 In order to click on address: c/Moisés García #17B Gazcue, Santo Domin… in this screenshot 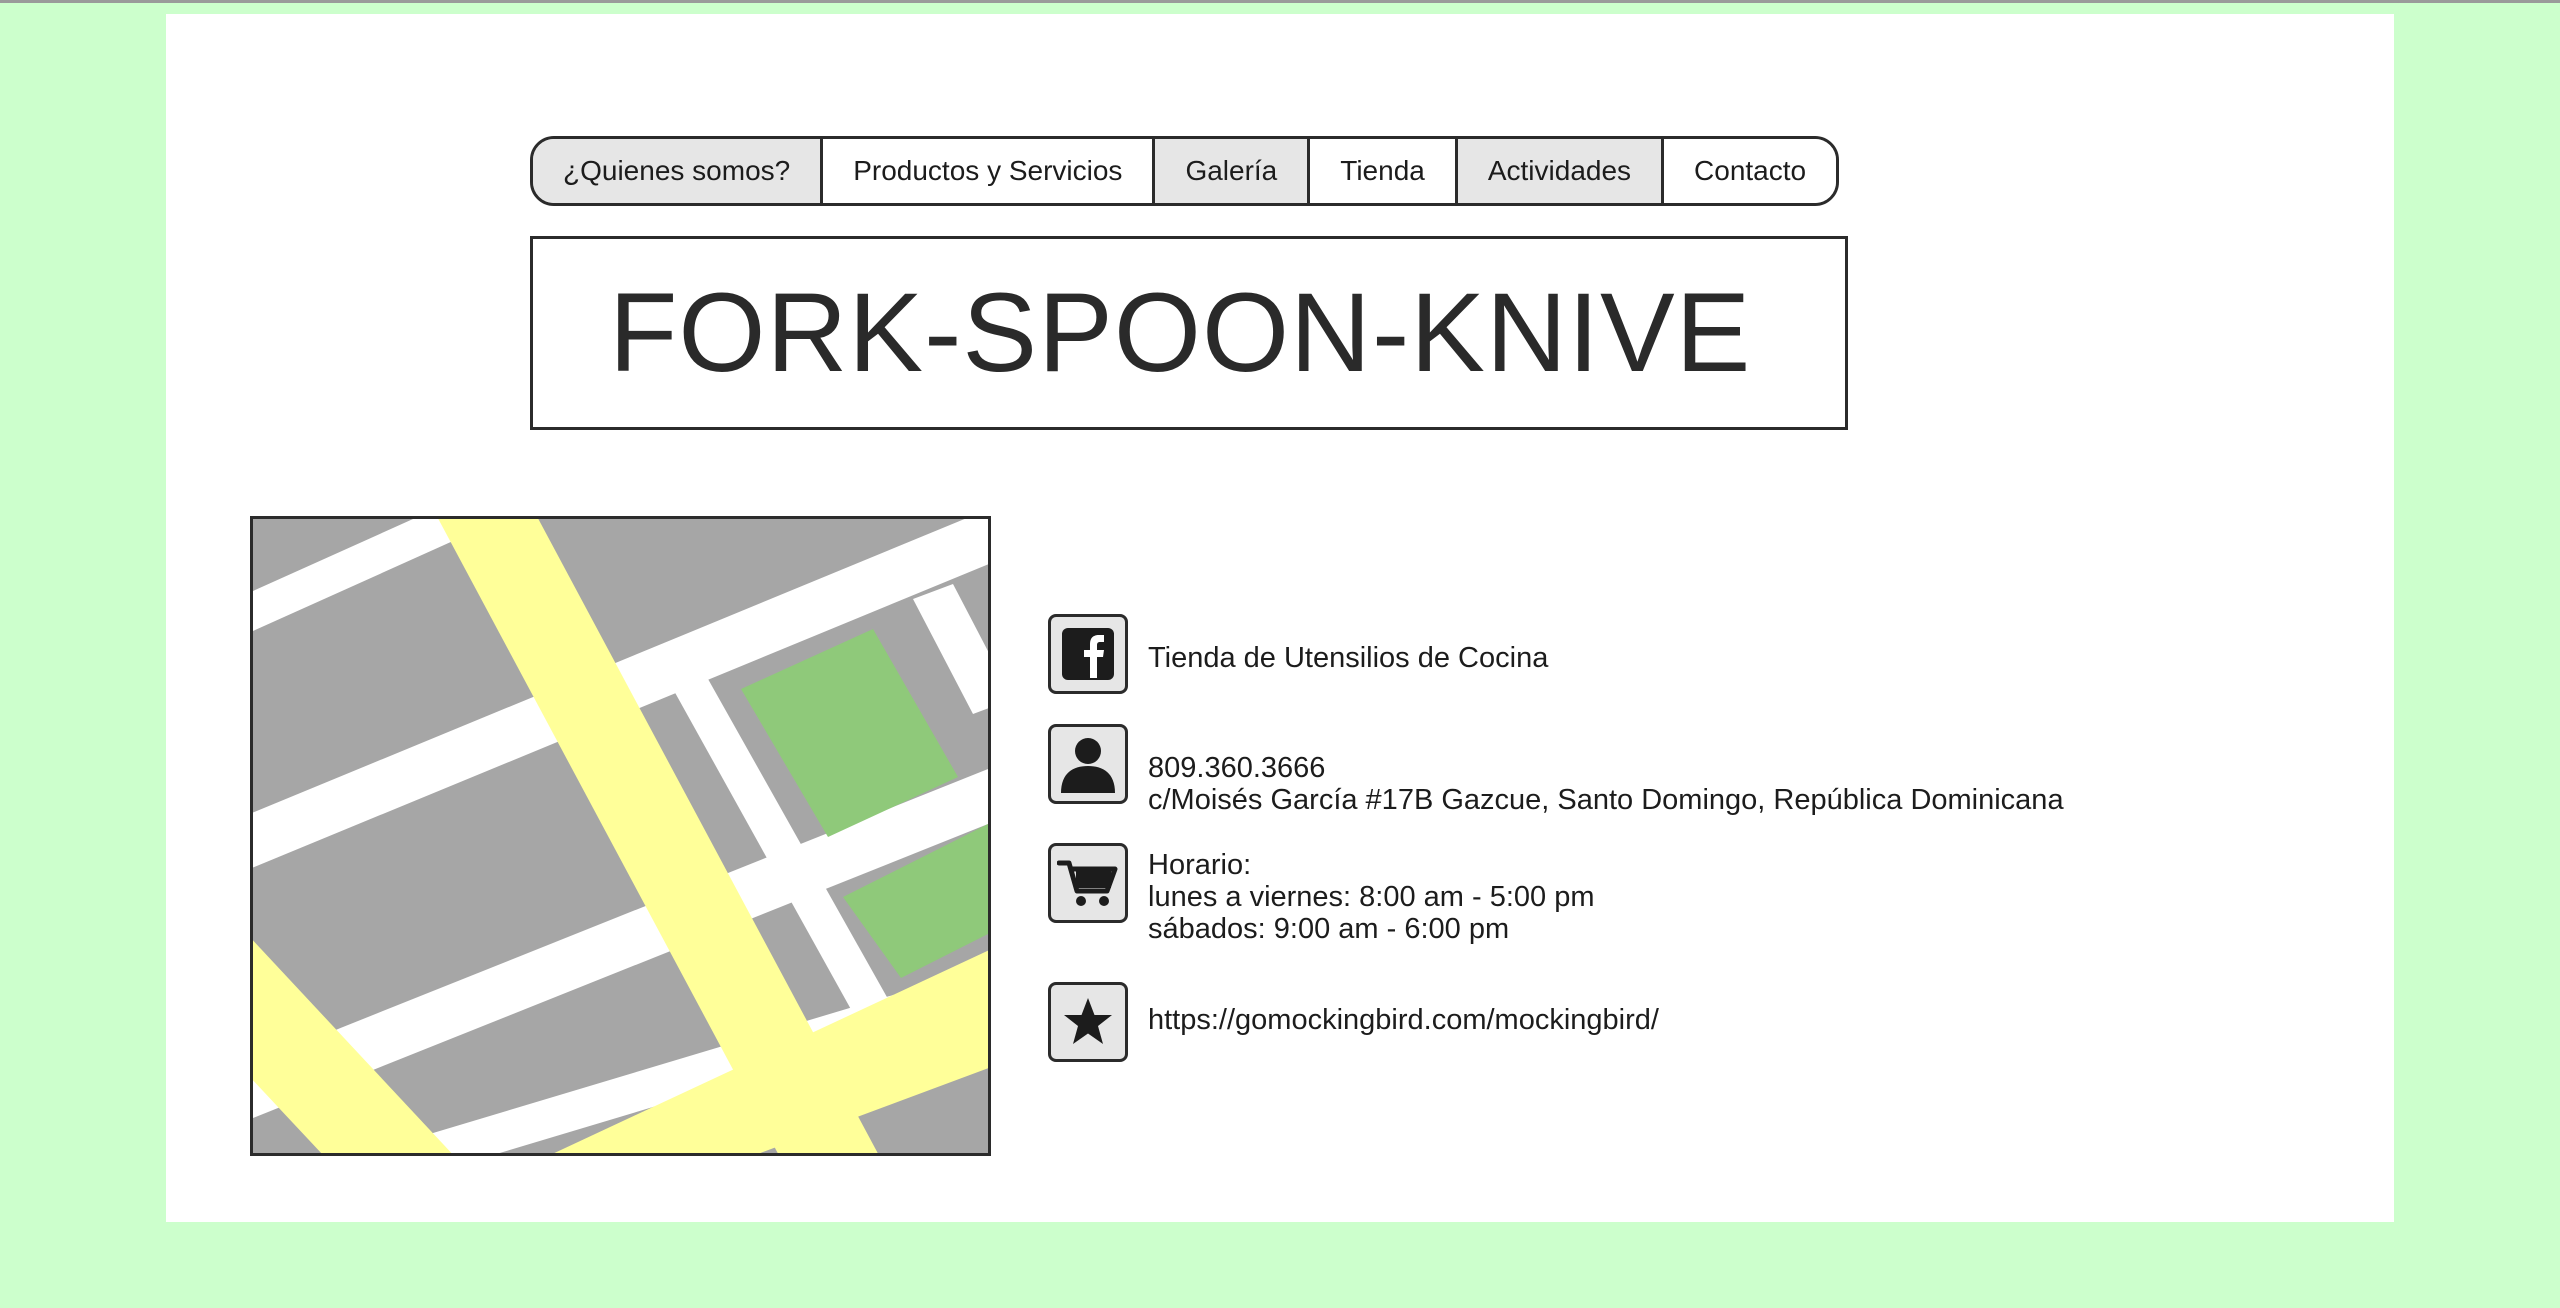, I will do `click(1606, 800)`.